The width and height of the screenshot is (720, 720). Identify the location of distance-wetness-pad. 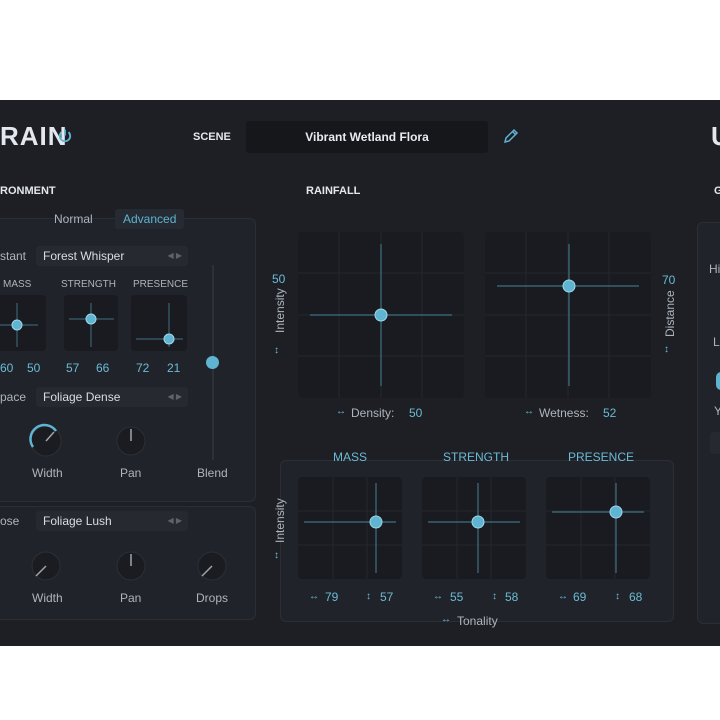
(568, 315).